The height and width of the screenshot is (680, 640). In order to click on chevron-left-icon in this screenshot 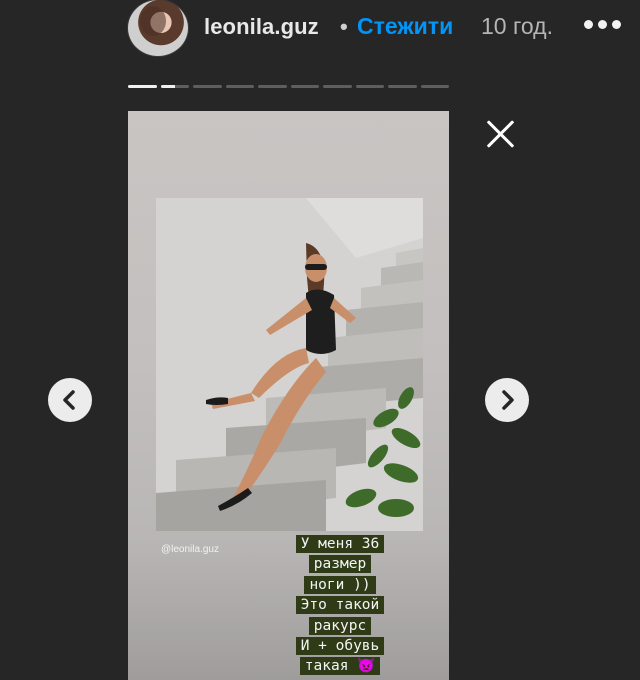, I will do `click(70, 400)`.